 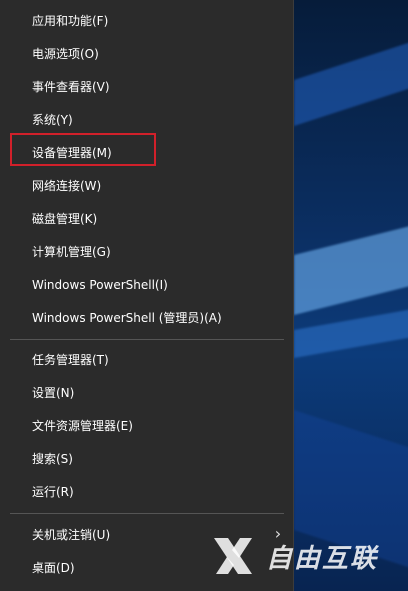 What do you see at coordinates (53, 393) in the screenshot?
I see `menu-item-label: 设置(N)` at bounding box center [53, 393].